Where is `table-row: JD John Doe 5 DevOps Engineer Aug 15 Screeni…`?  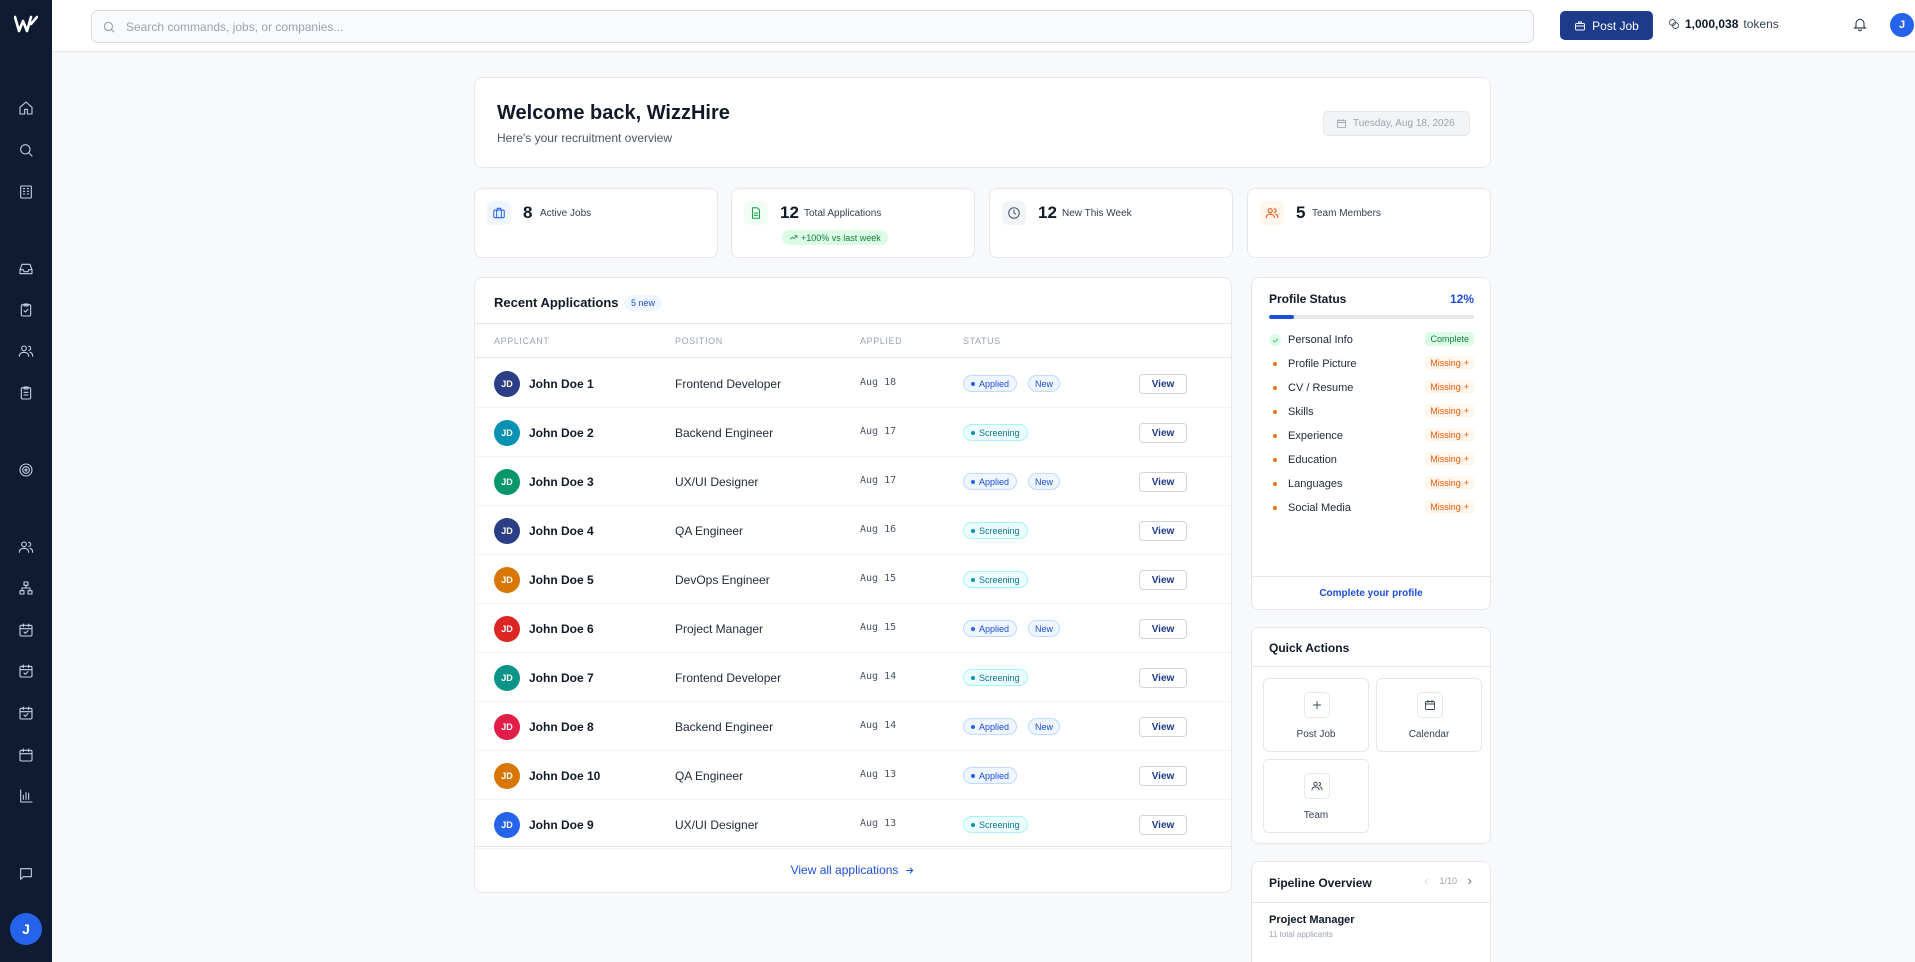 table-row: JD John Doe 5 DevOps Engineer Aug 15 Screeni… is located at coordinates (853, 579).